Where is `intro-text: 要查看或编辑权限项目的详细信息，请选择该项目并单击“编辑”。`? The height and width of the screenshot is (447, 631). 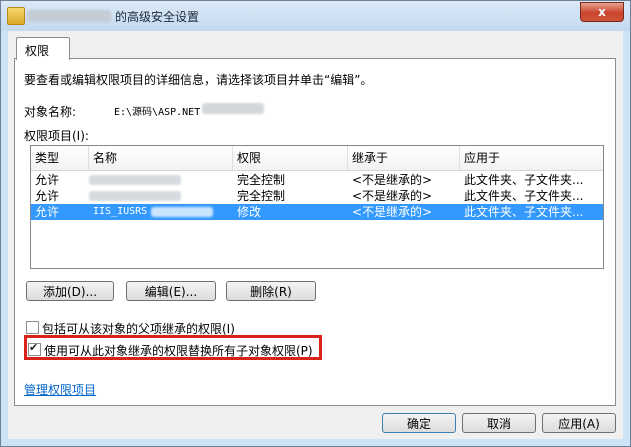 intro-text: 要查看或编辑权限项目的详细信息，请选择该项目并单击“编辑”。 is located at coordinates (198, 80).